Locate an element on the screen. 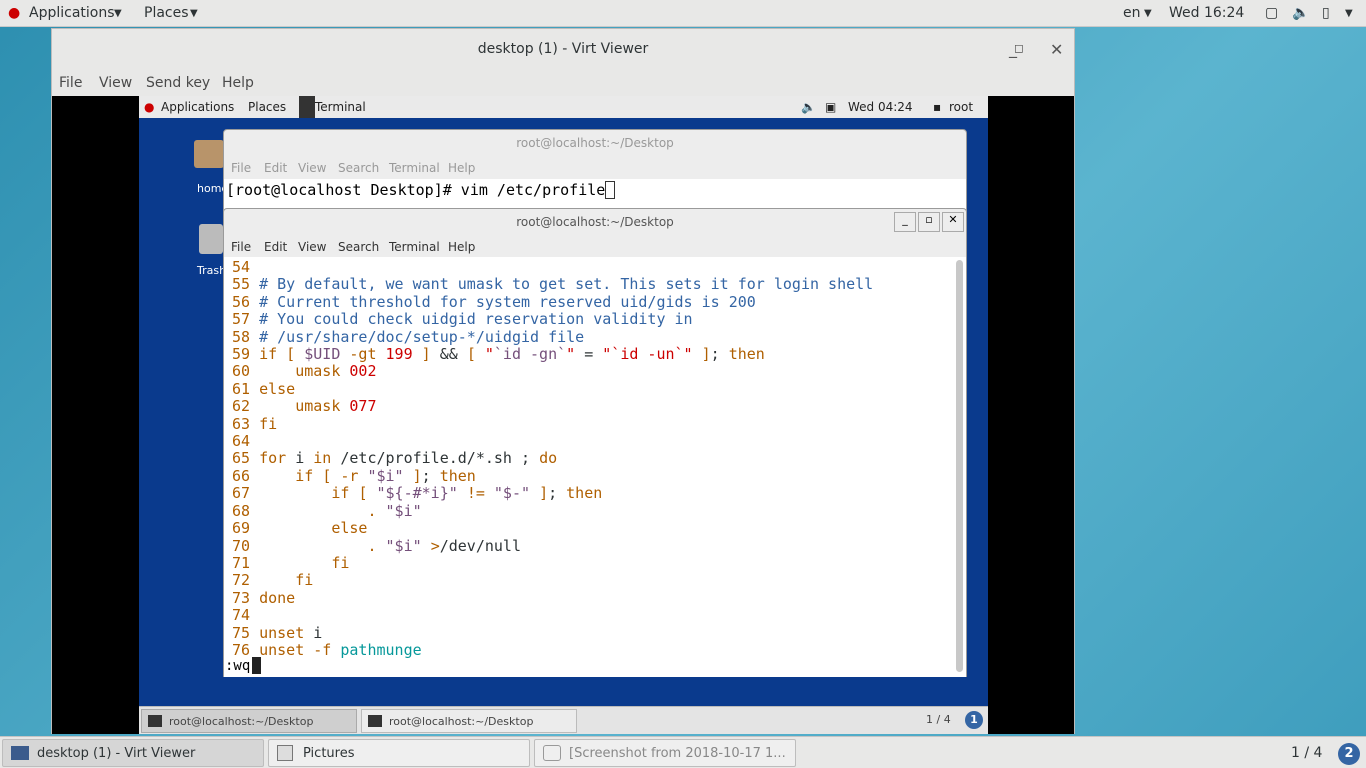 This screenshot has height=768, width=1366. code-line: 72 fi is located at coordinates (552, 580).